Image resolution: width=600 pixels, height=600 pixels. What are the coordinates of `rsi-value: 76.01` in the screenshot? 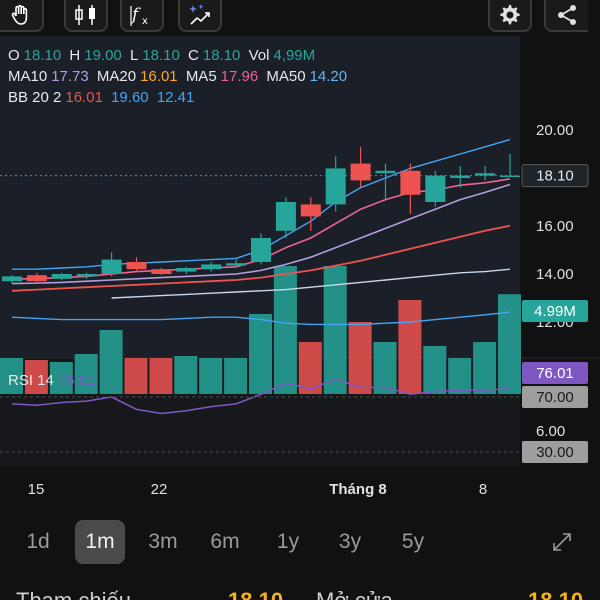 It's located at (76, 380).